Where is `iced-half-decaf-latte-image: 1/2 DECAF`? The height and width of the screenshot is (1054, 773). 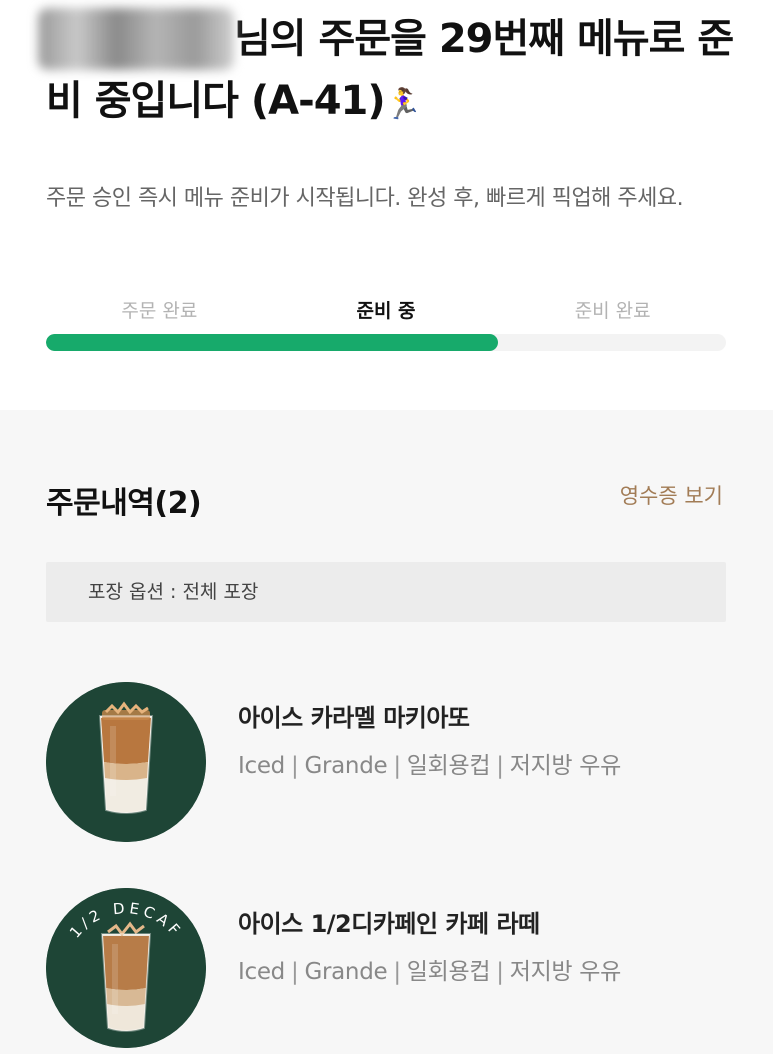 iced-half-decaf-latte-image: 1/2 DECAF is located at coordinates (126, 968).